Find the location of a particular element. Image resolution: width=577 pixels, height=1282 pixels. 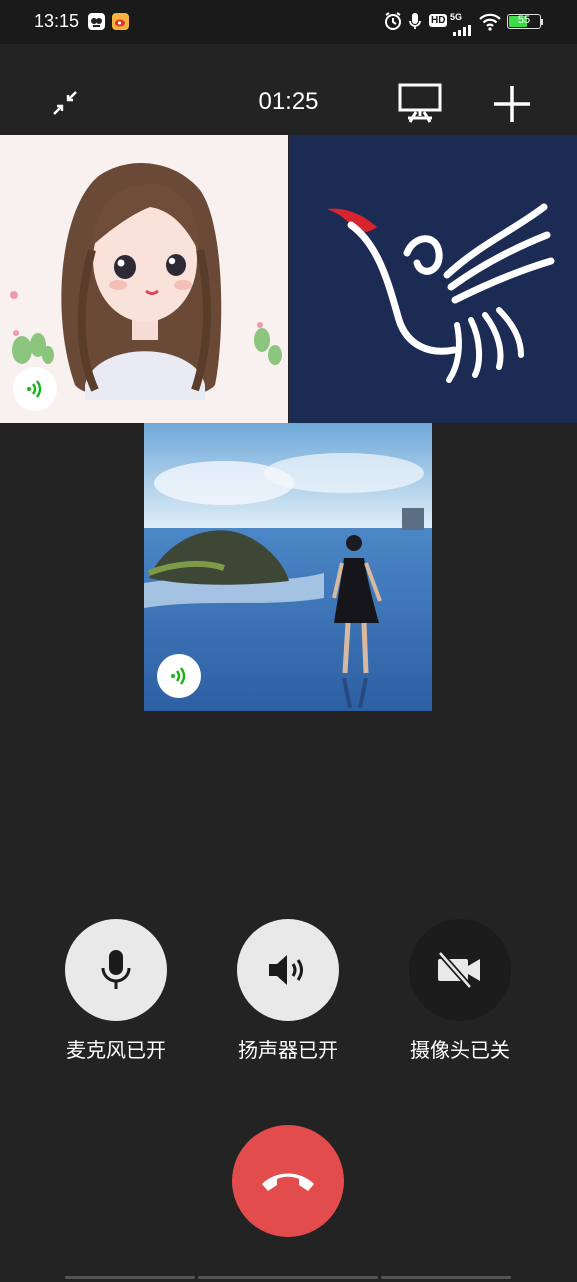

weibo-icon is located at coordinates (120, 21).